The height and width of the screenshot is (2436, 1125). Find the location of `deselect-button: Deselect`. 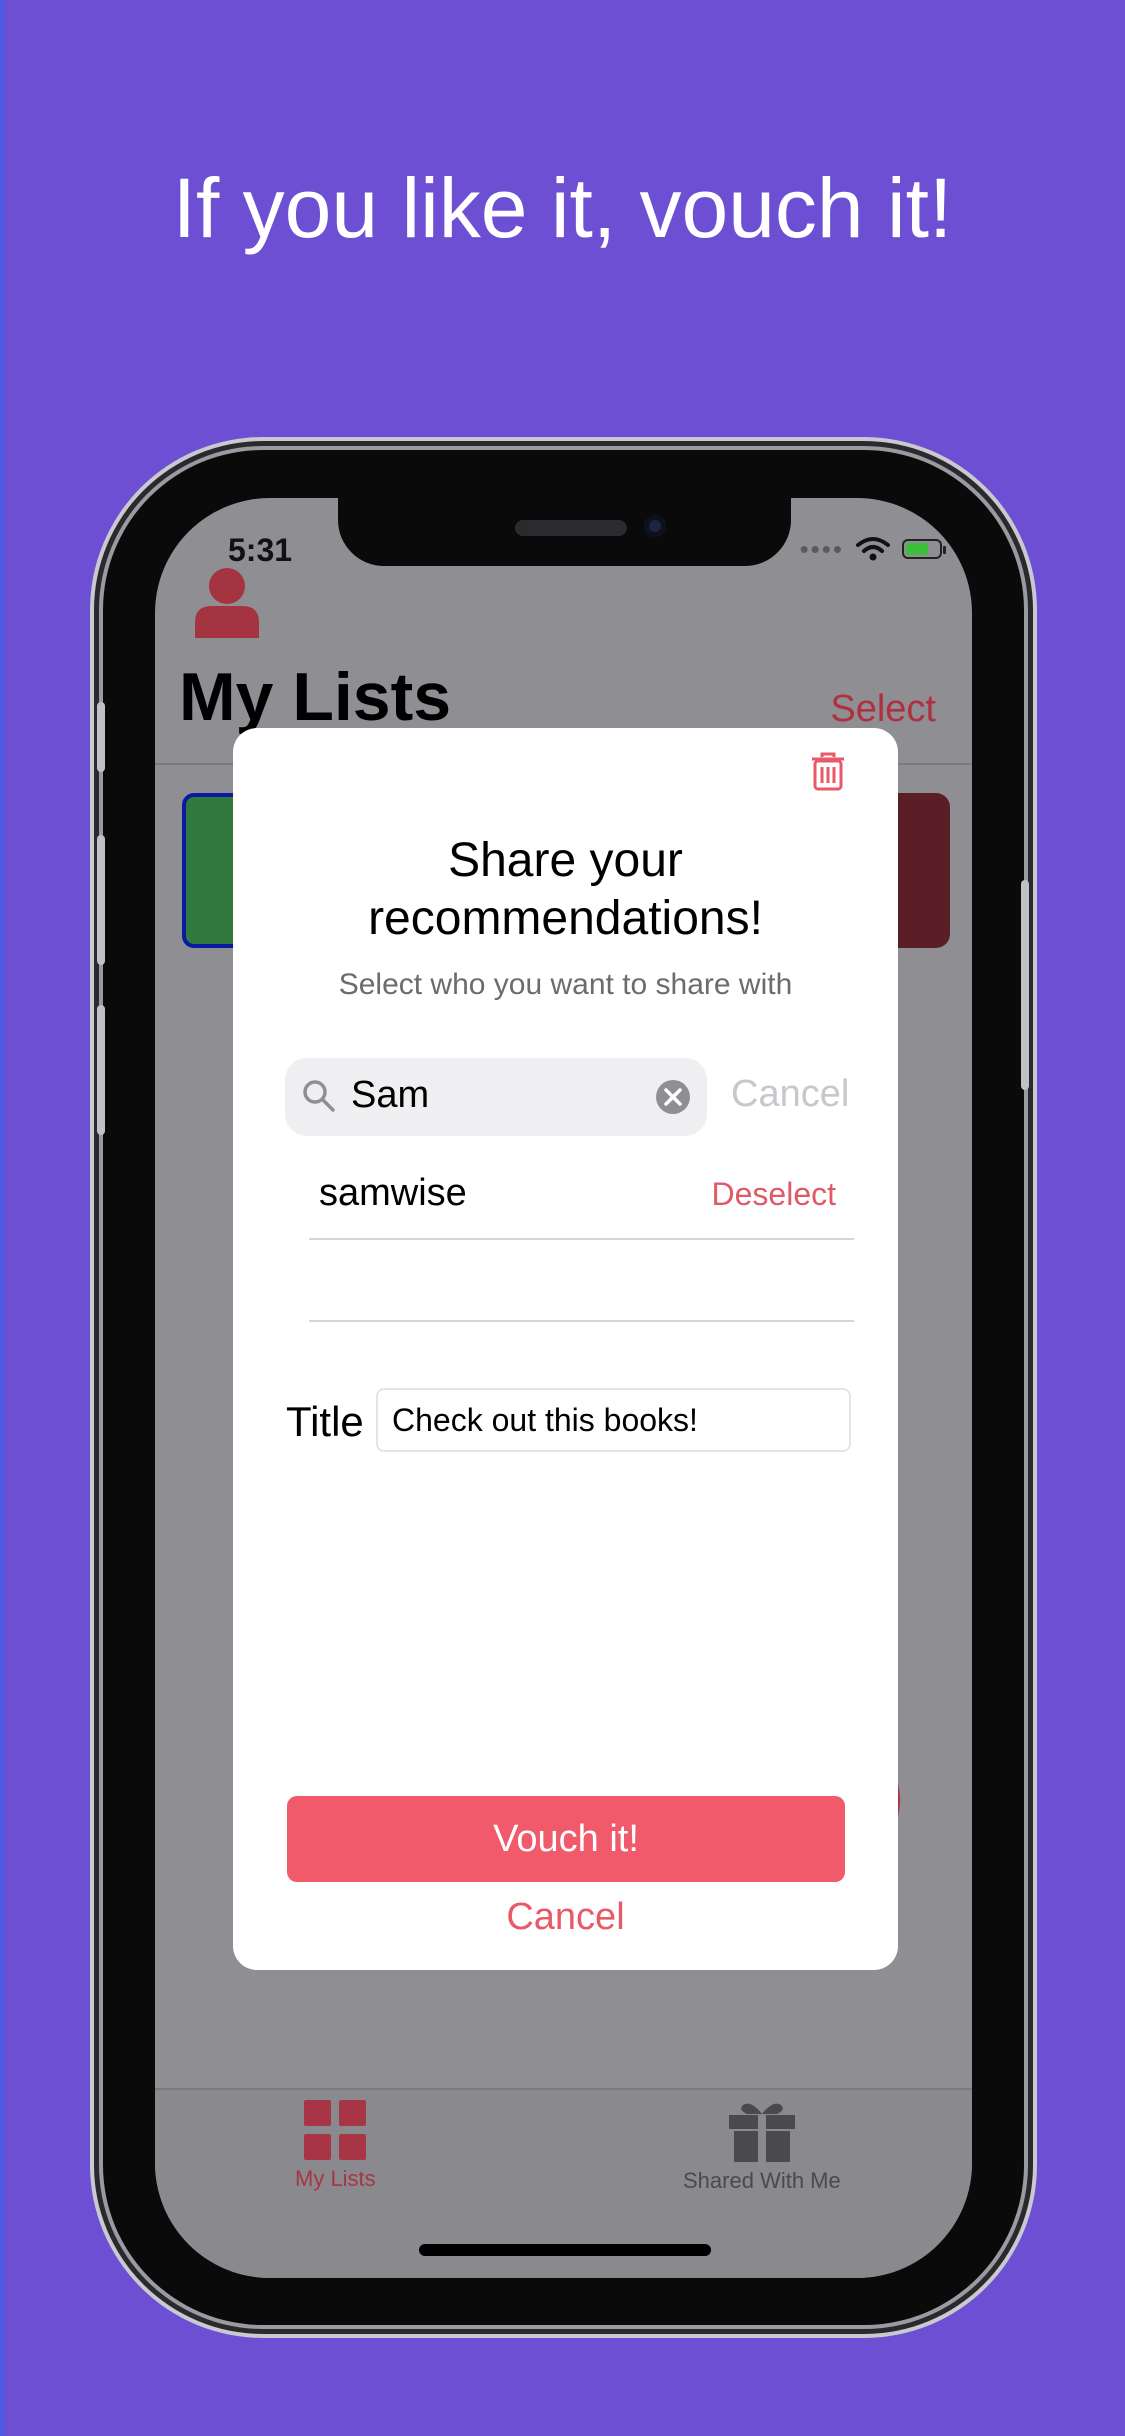

deselect-button: Deselect is located at coordinates (774, 1194).